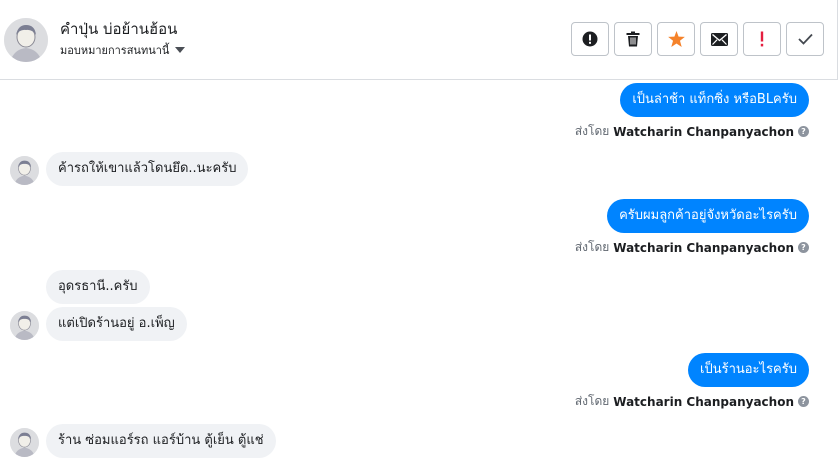  I want to click on delete-button, so click(633, 39).